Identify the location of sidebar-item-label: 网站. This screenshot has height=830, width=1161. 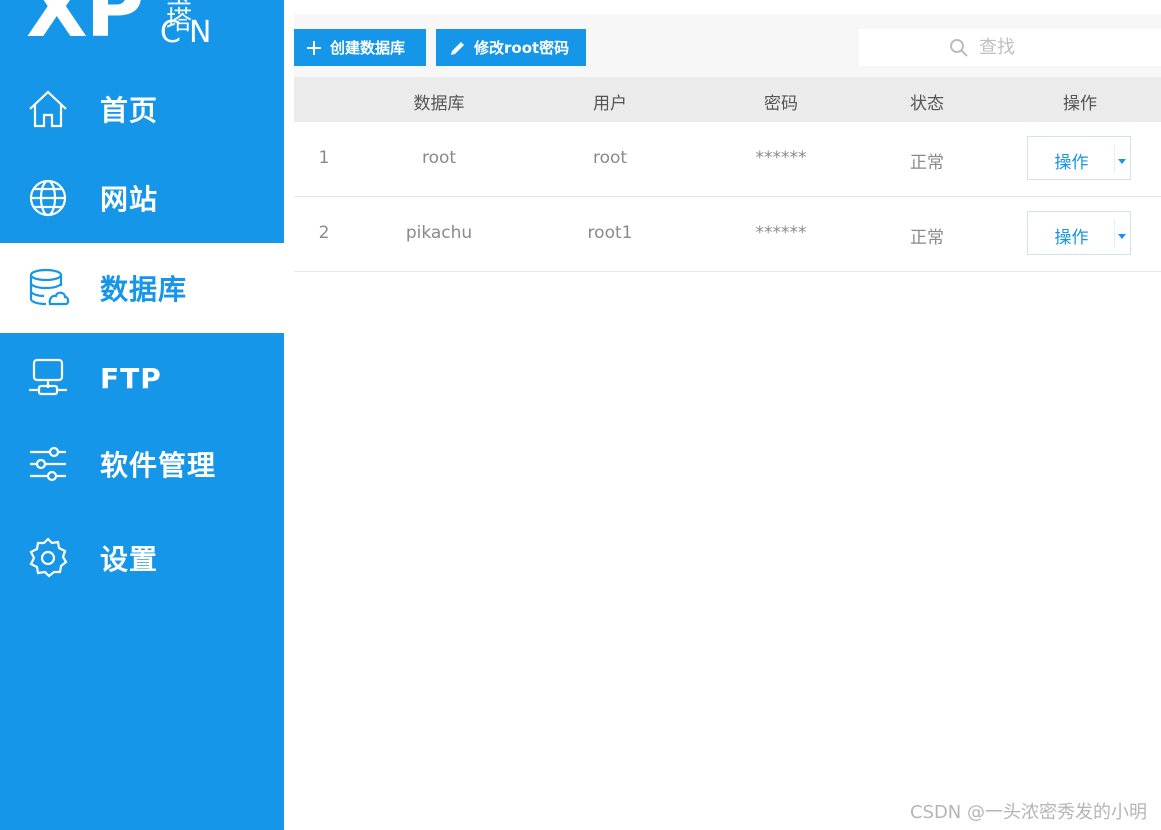
(129, 199).